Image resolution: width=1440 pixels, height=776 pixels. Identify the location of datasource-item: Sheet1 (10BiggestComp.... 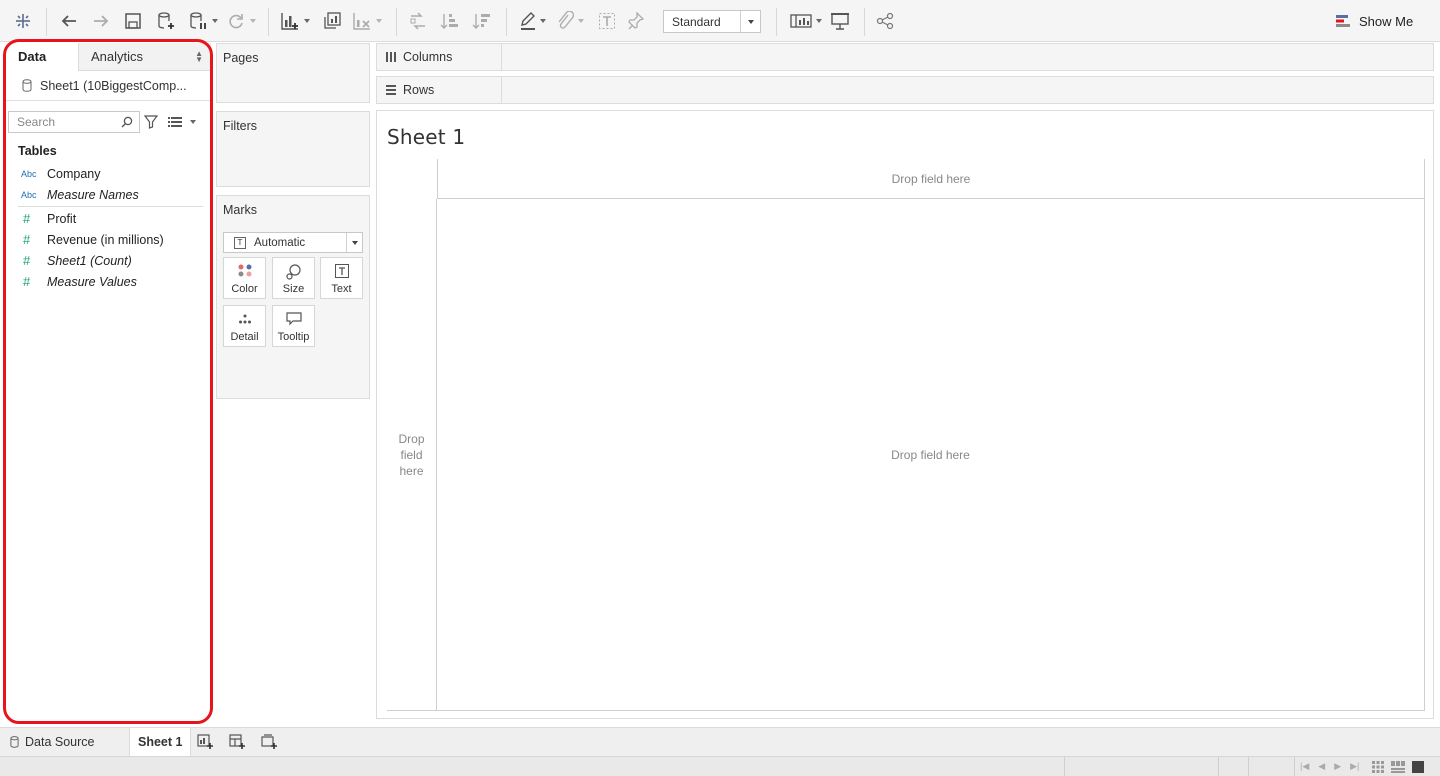
(108, 86).